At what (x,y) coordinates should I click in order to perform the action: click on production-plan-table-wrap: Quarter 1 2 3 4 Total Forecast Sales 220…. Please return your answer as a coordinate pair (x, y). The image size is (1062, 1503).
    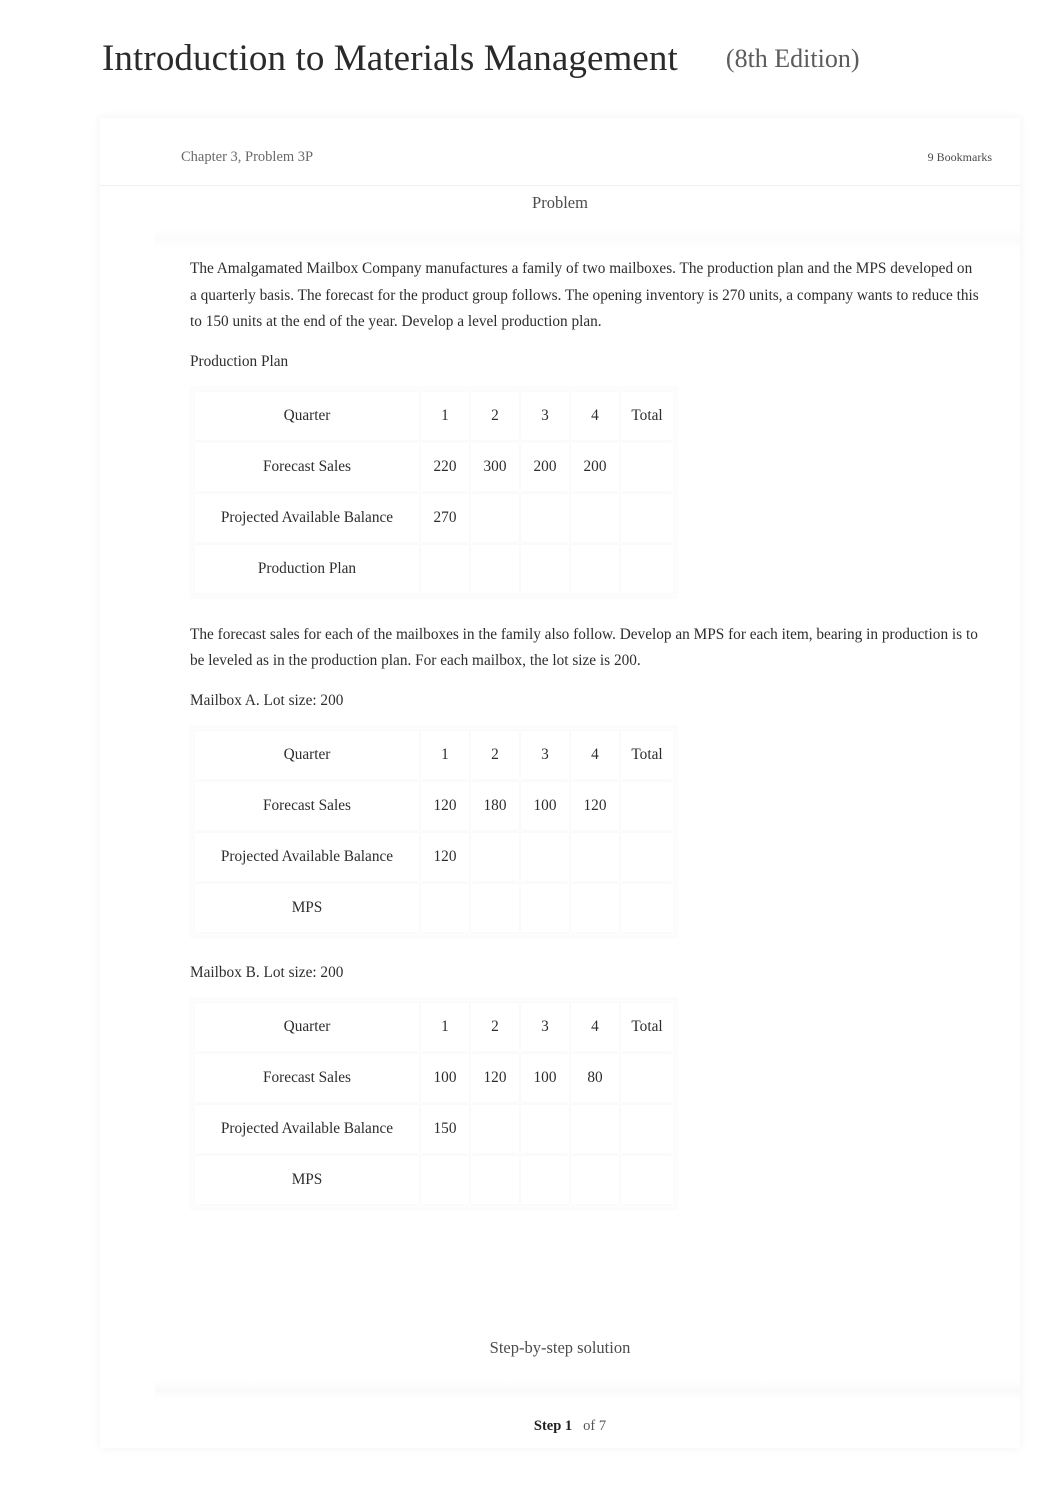
    Looking at the image, I should click on (434, 492).